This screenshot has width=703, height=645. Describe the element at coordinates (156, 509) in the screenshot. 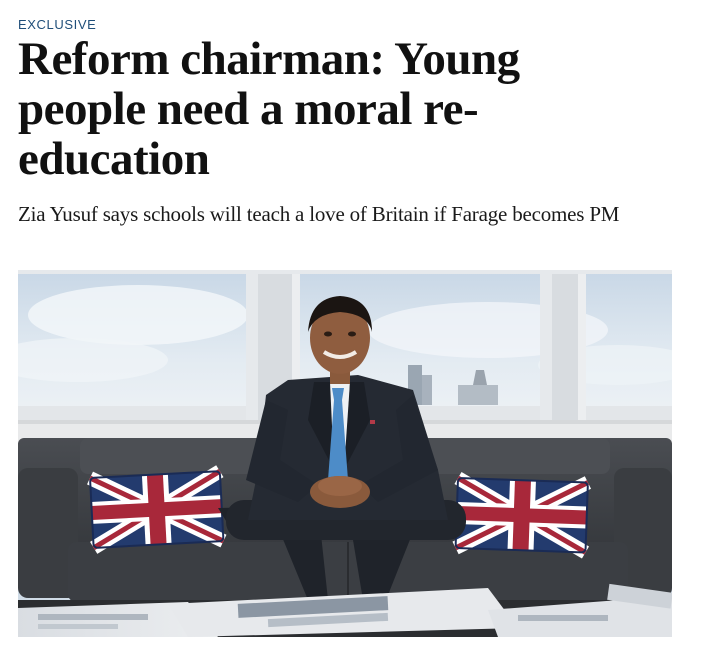

I see `union-jack-cushion-left` at that location.